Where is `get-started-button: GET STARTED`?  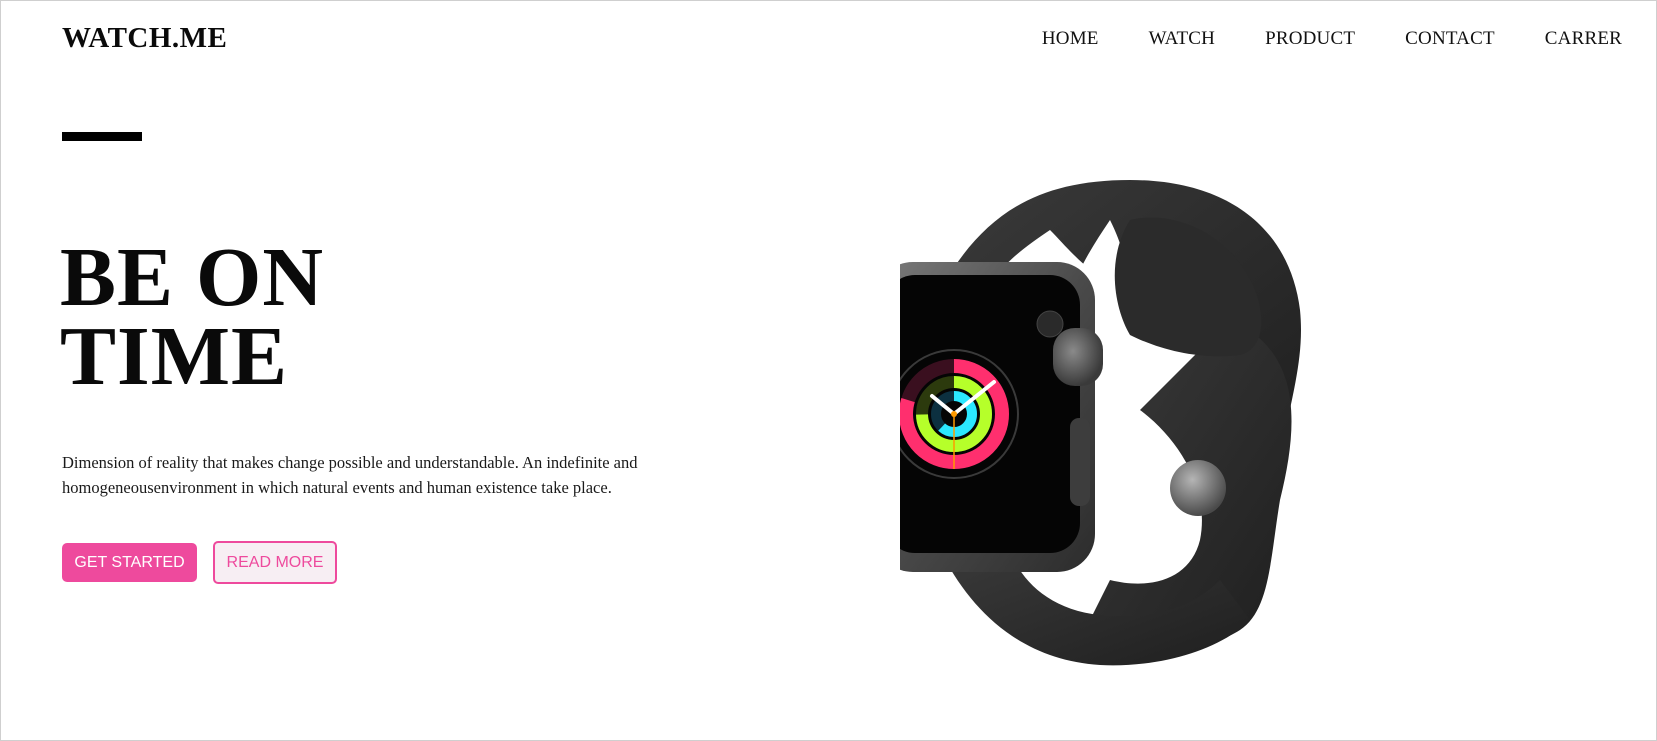 get-started-button: GET STARTED is located at coordinates (129, 562).